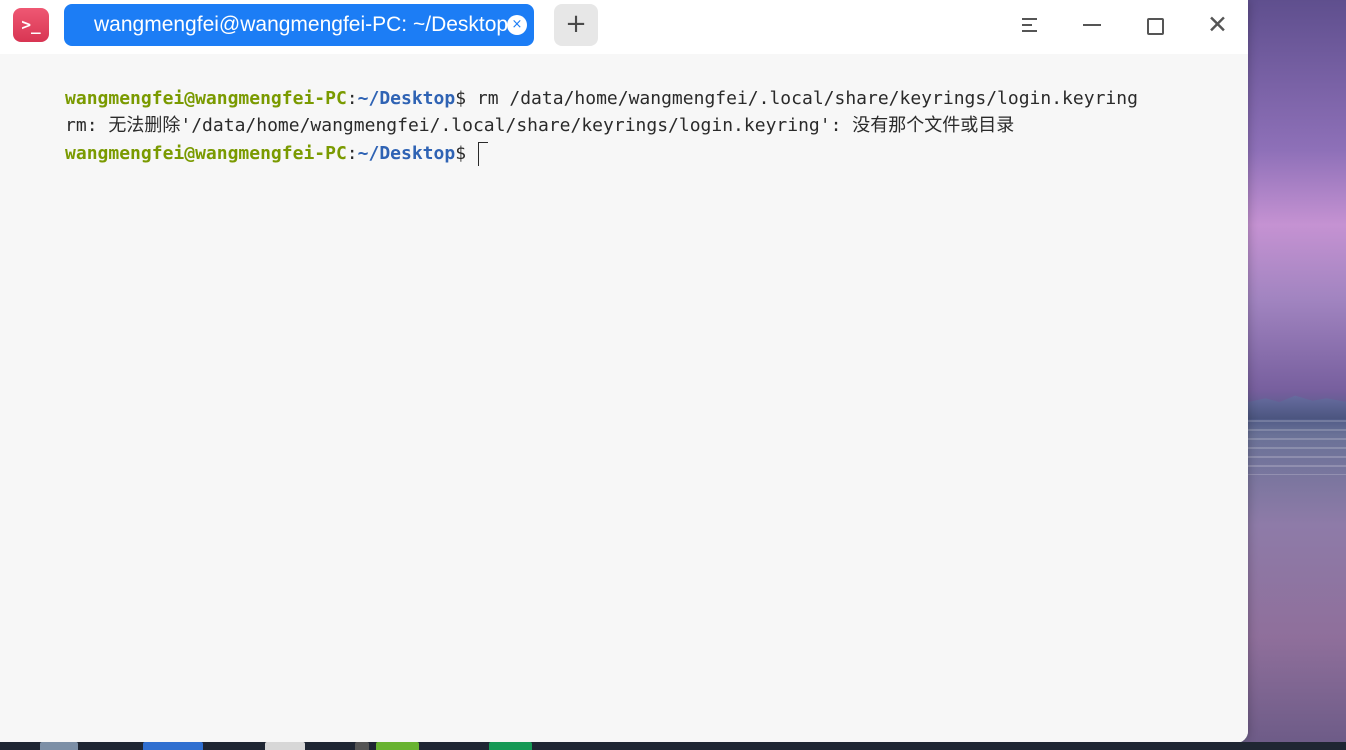 The image size is (1346, 750). What do you see at coordinates (482, 154) in the screenshot?
I see `terminal-cursor` at bounding box center [482, 154].